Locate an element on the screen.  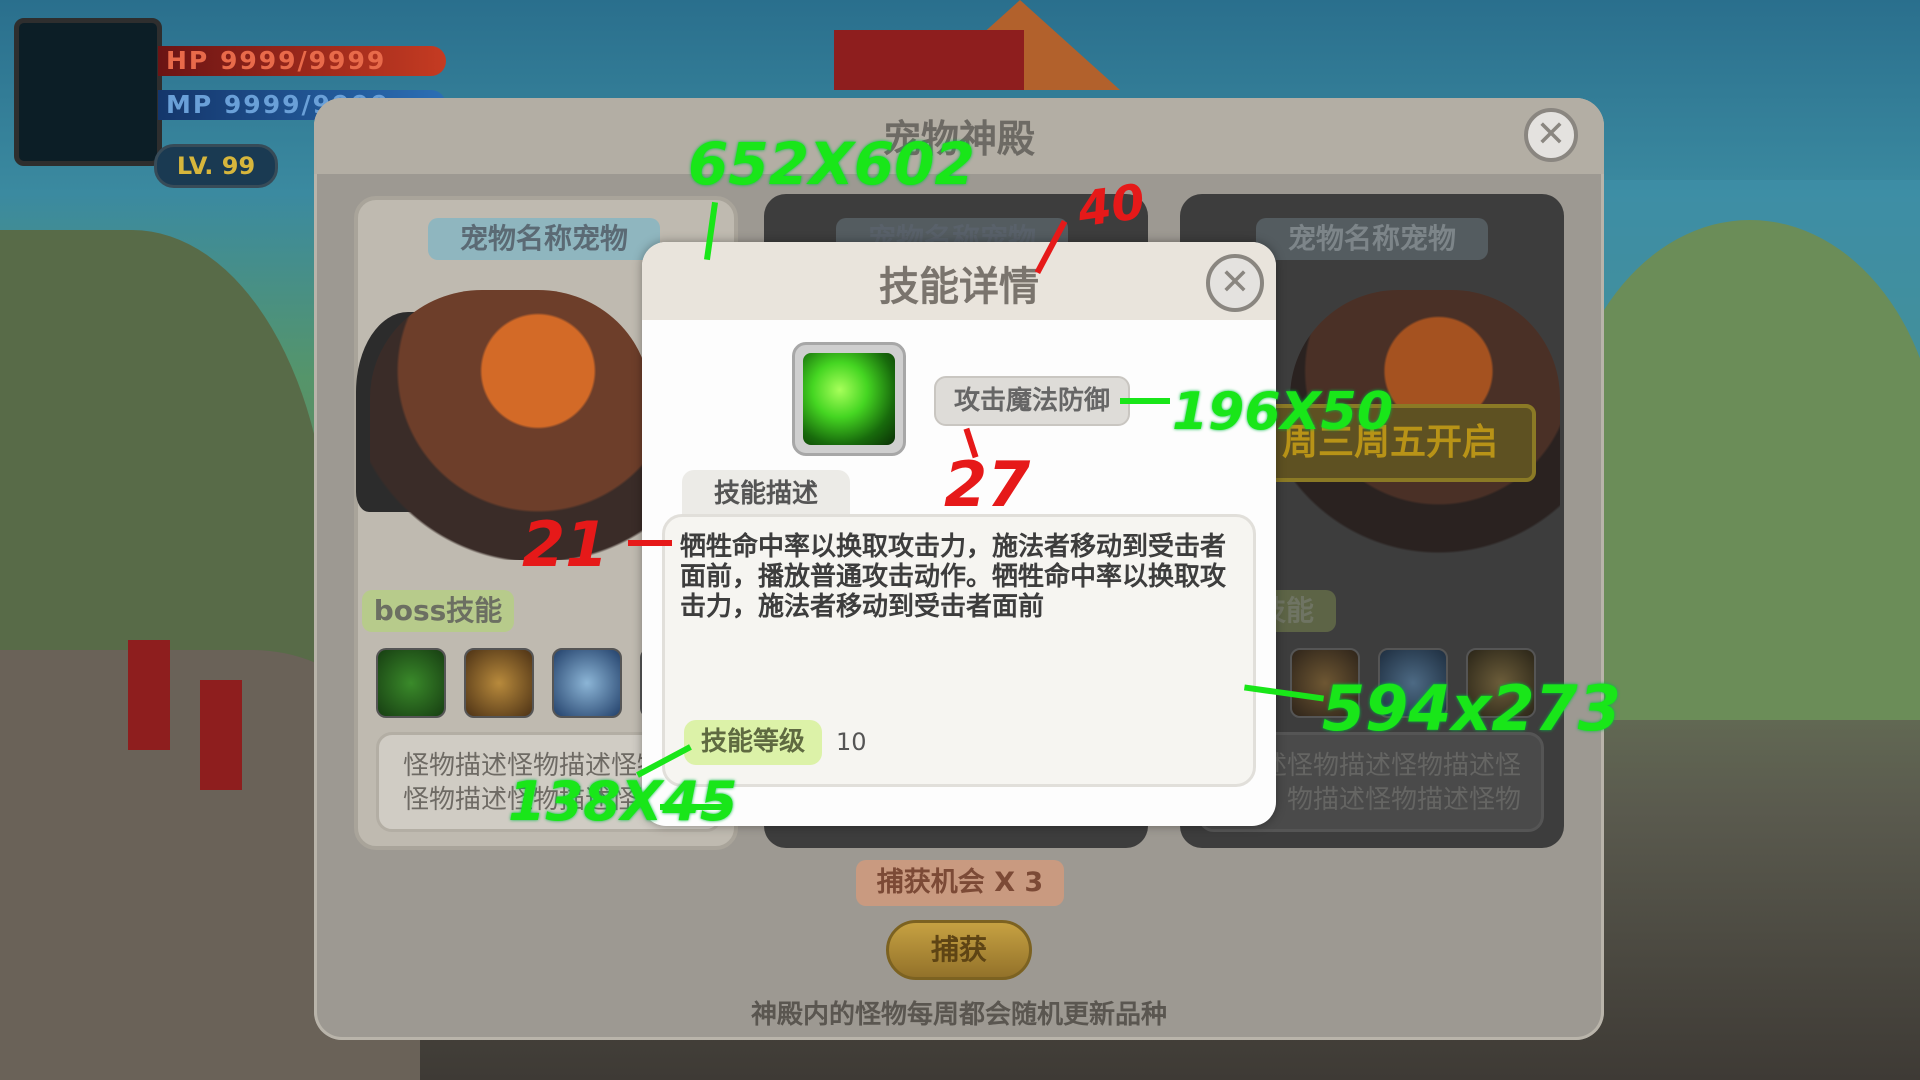
boss-skills-label: boss技能 is located at coordinates (438, 611).